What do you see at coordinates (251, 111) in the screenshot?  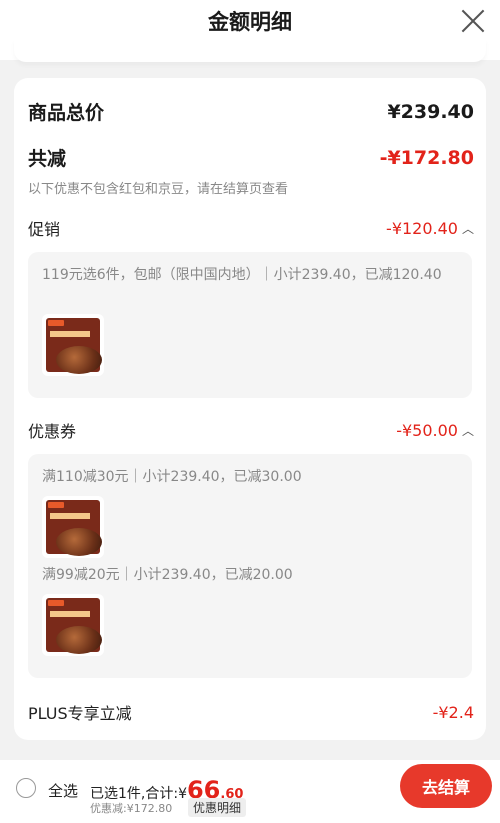 I see `total-row: 商品总价 ¥239.40` at bounding box center [251, 111].